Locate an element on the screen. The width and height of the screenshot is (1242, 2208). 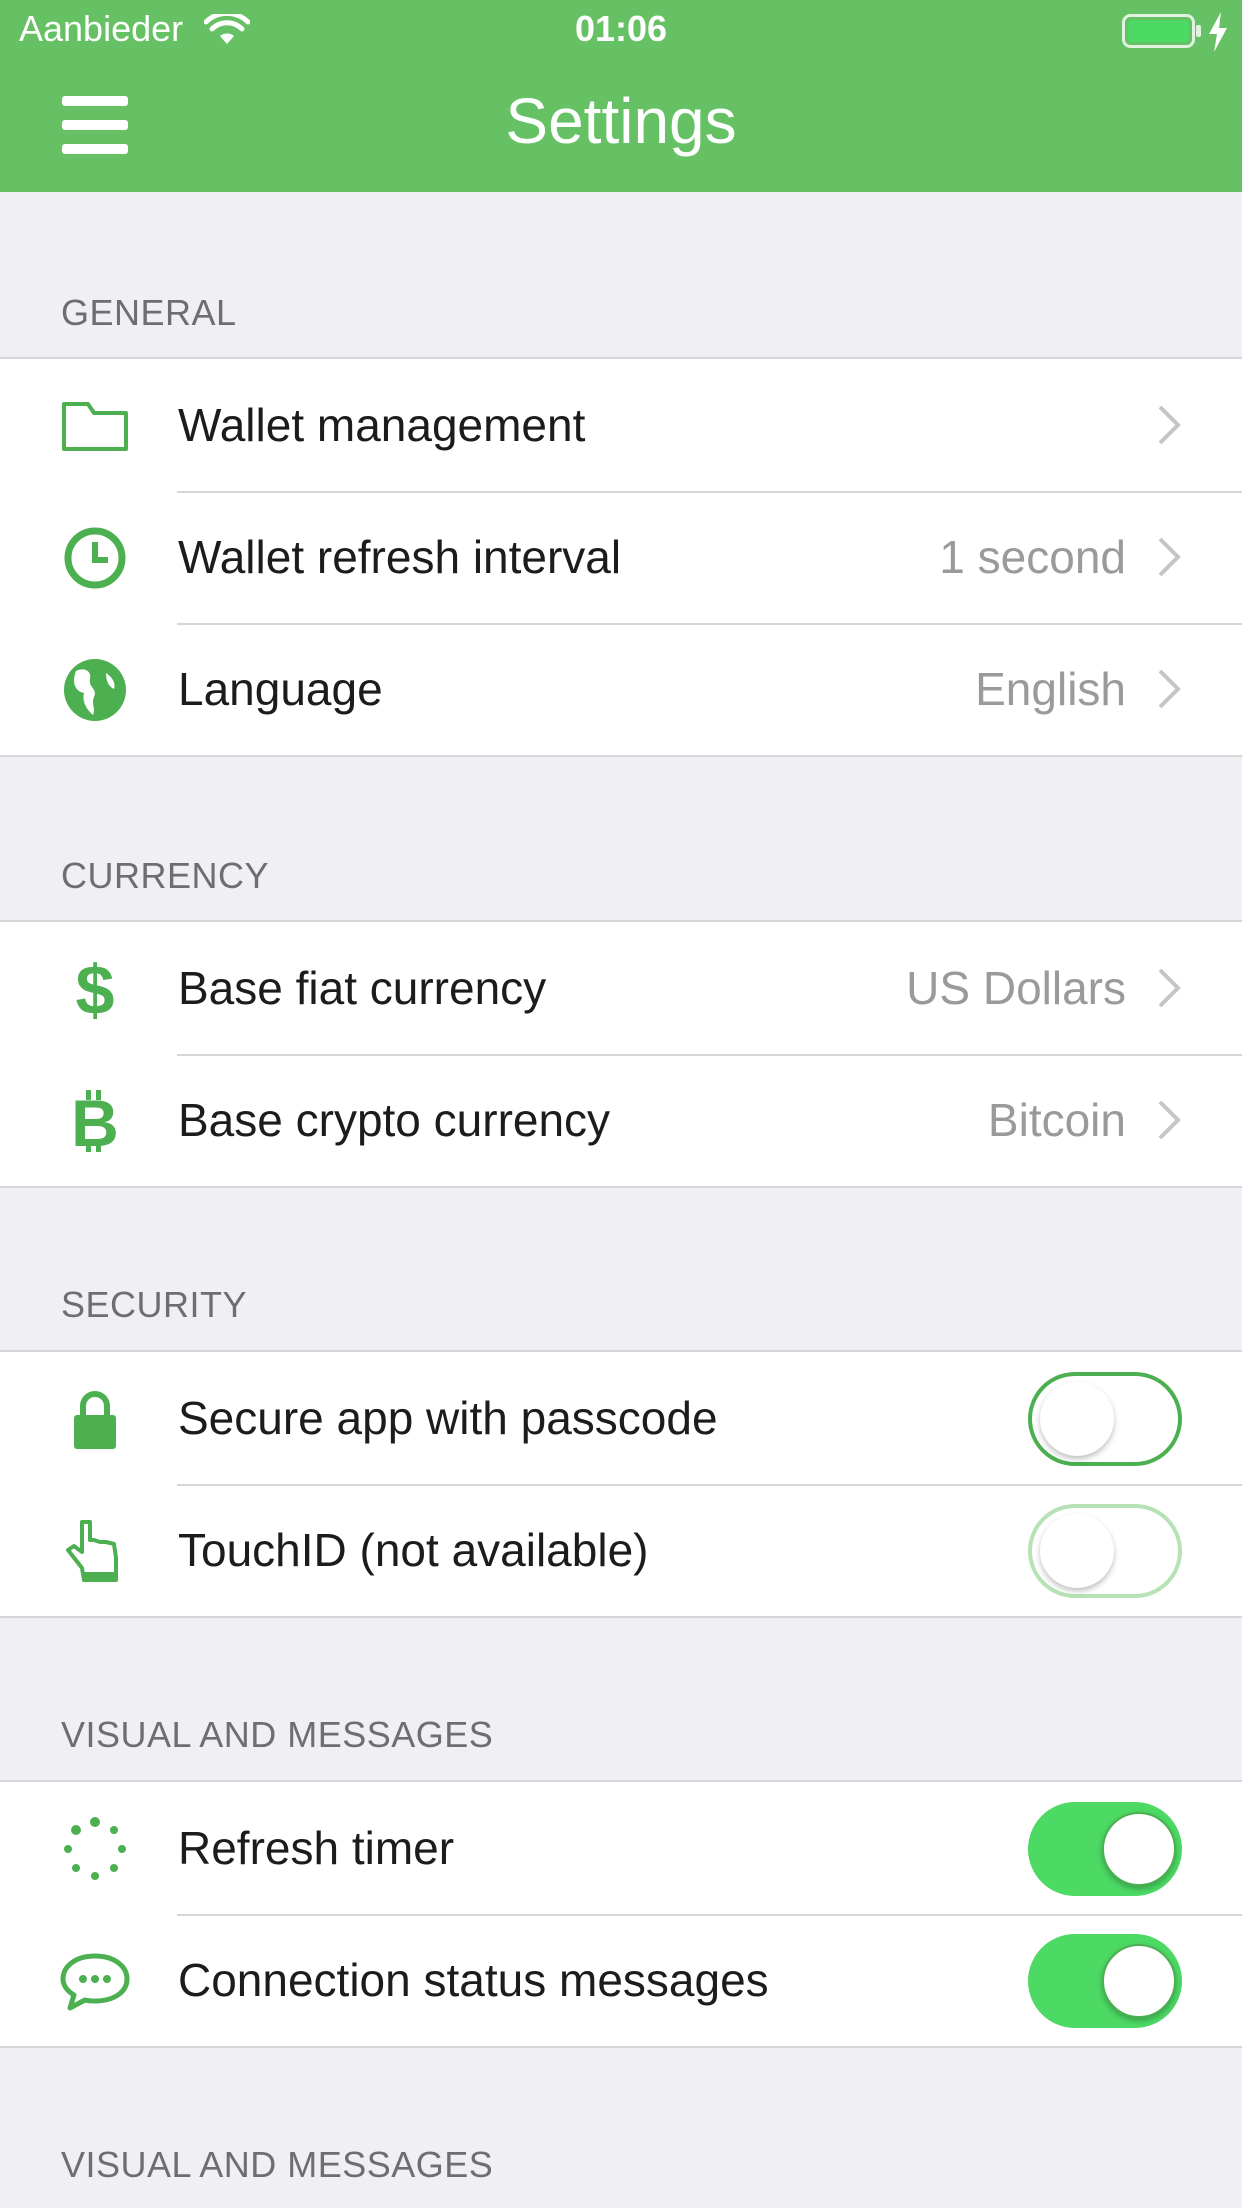
clock-icon is located at coordinates (95, 558).